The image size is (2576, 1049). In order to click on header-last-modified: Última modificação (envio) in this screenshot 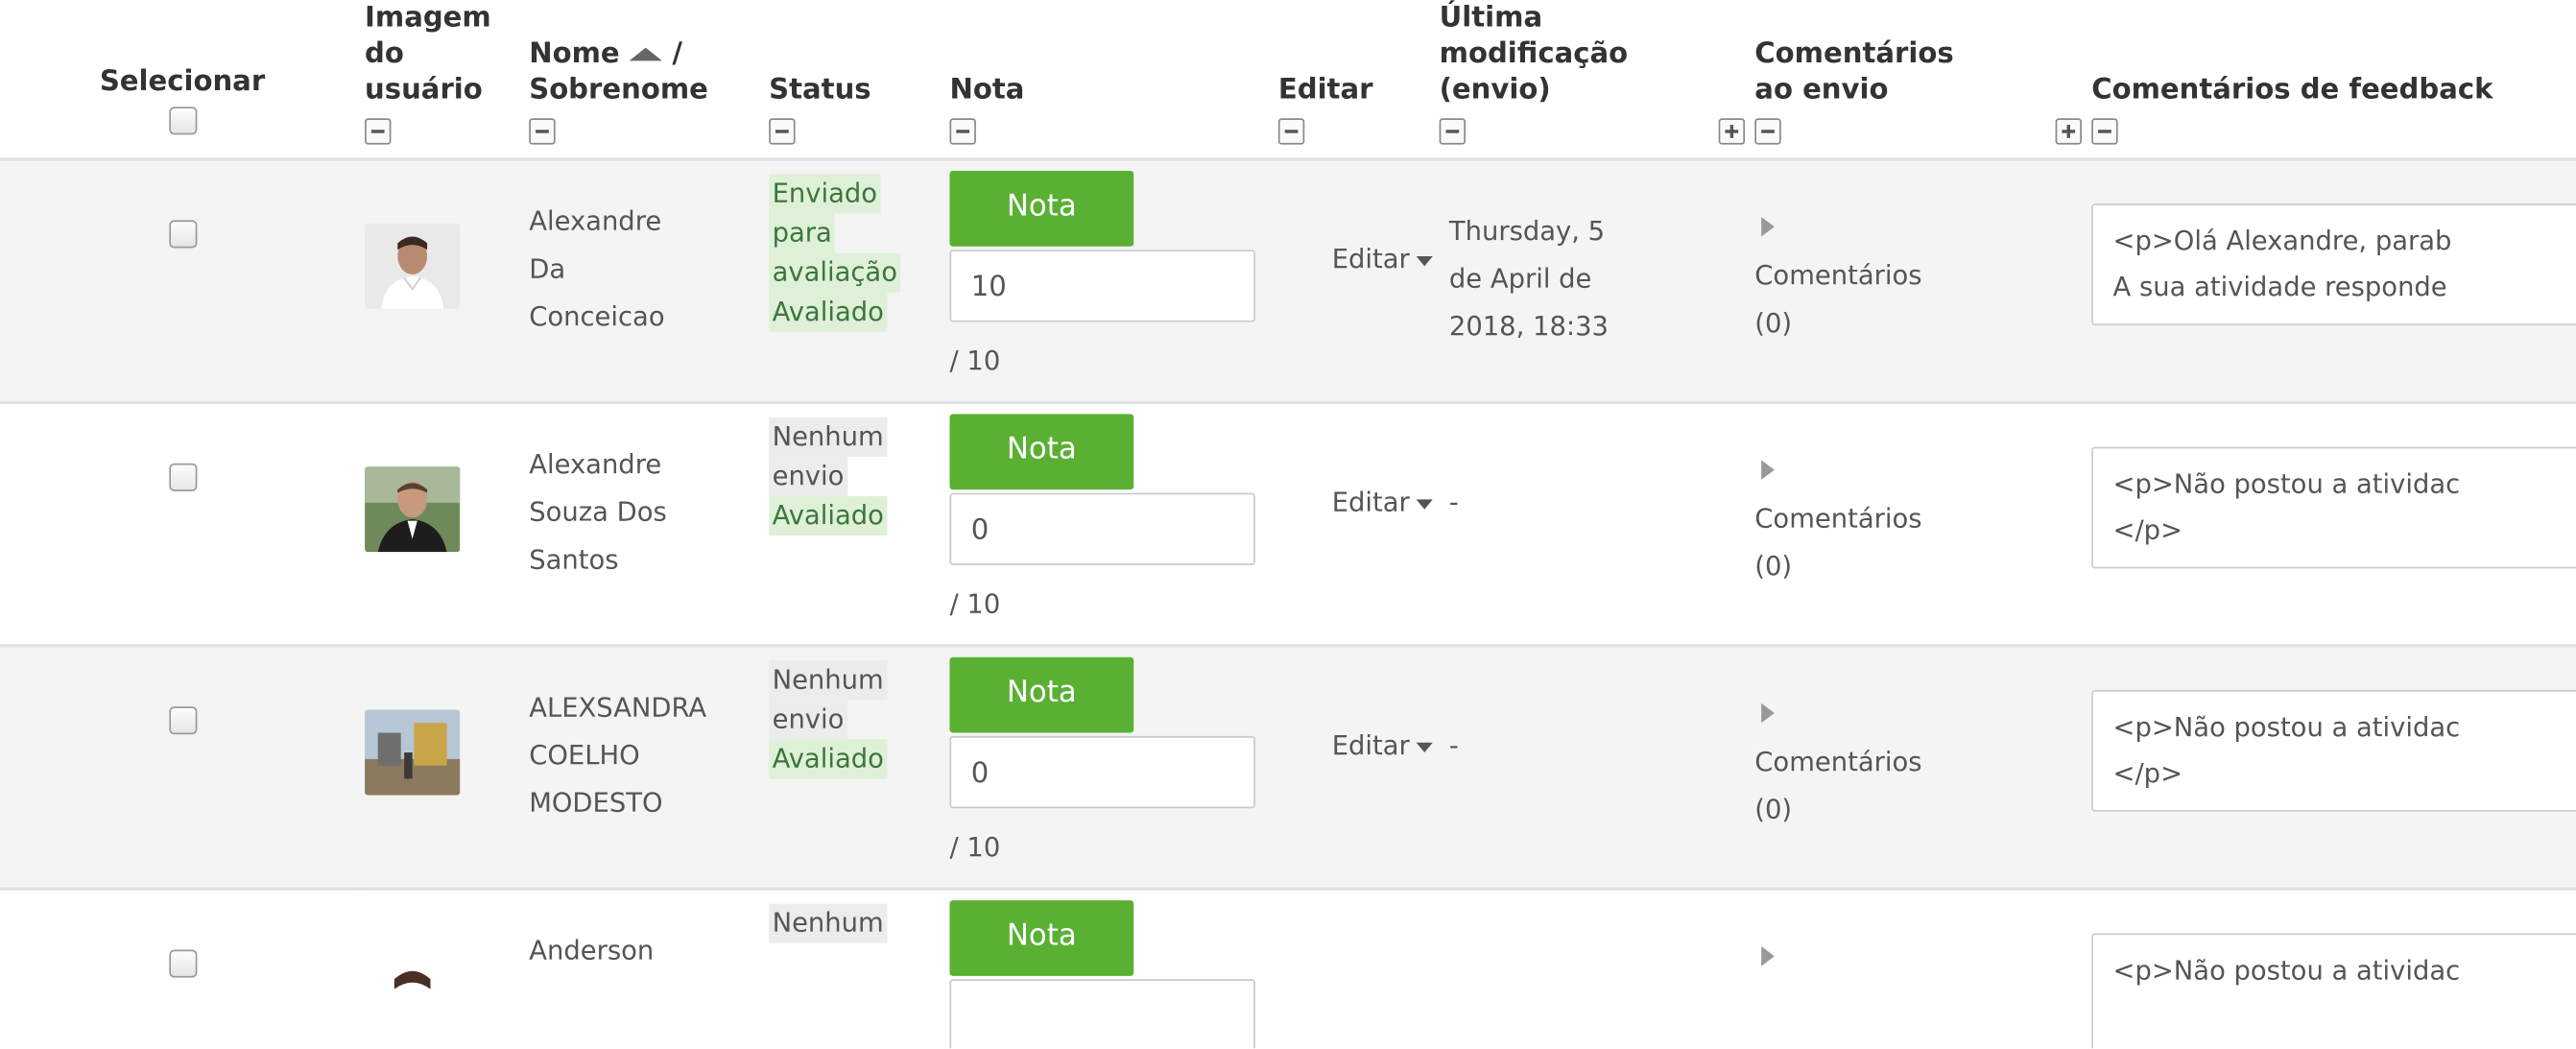, I will do `click(1597, 79)`.